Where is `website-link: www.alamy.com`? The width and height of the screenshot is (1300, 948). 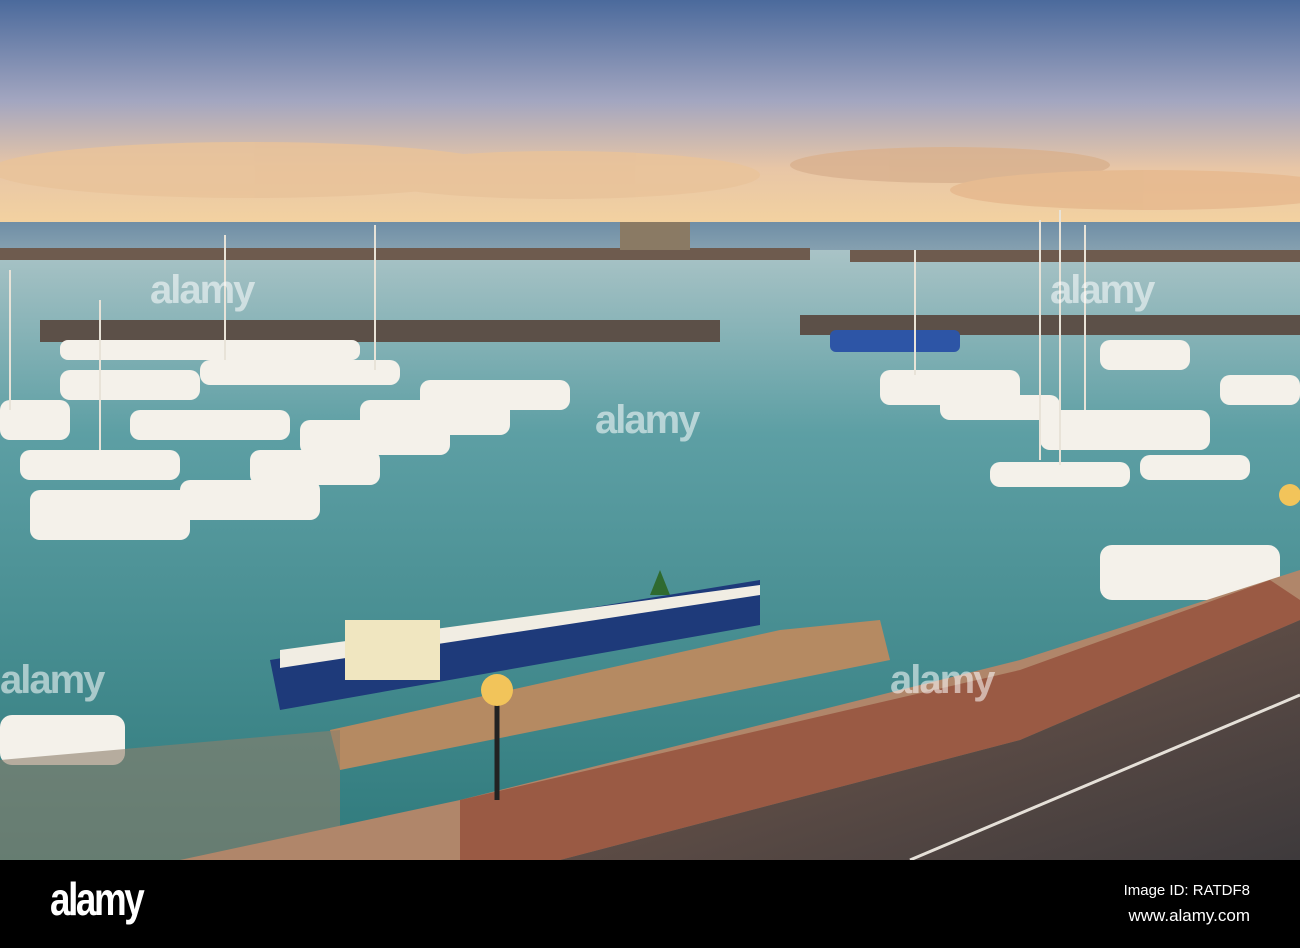 website-link: www.alamy.com is located at coordinates (1189, 916).